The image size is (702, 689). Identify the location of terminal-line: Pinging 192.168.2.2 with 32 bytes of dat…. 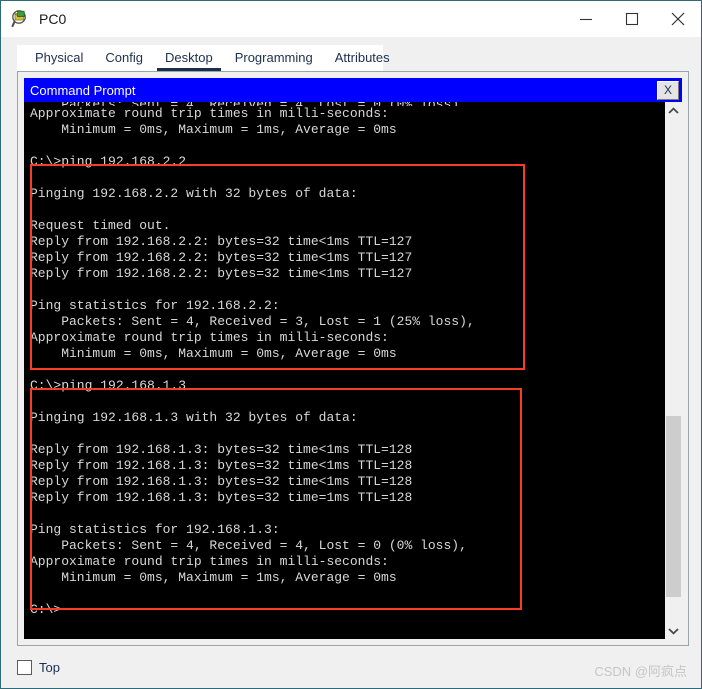
(194, 193).